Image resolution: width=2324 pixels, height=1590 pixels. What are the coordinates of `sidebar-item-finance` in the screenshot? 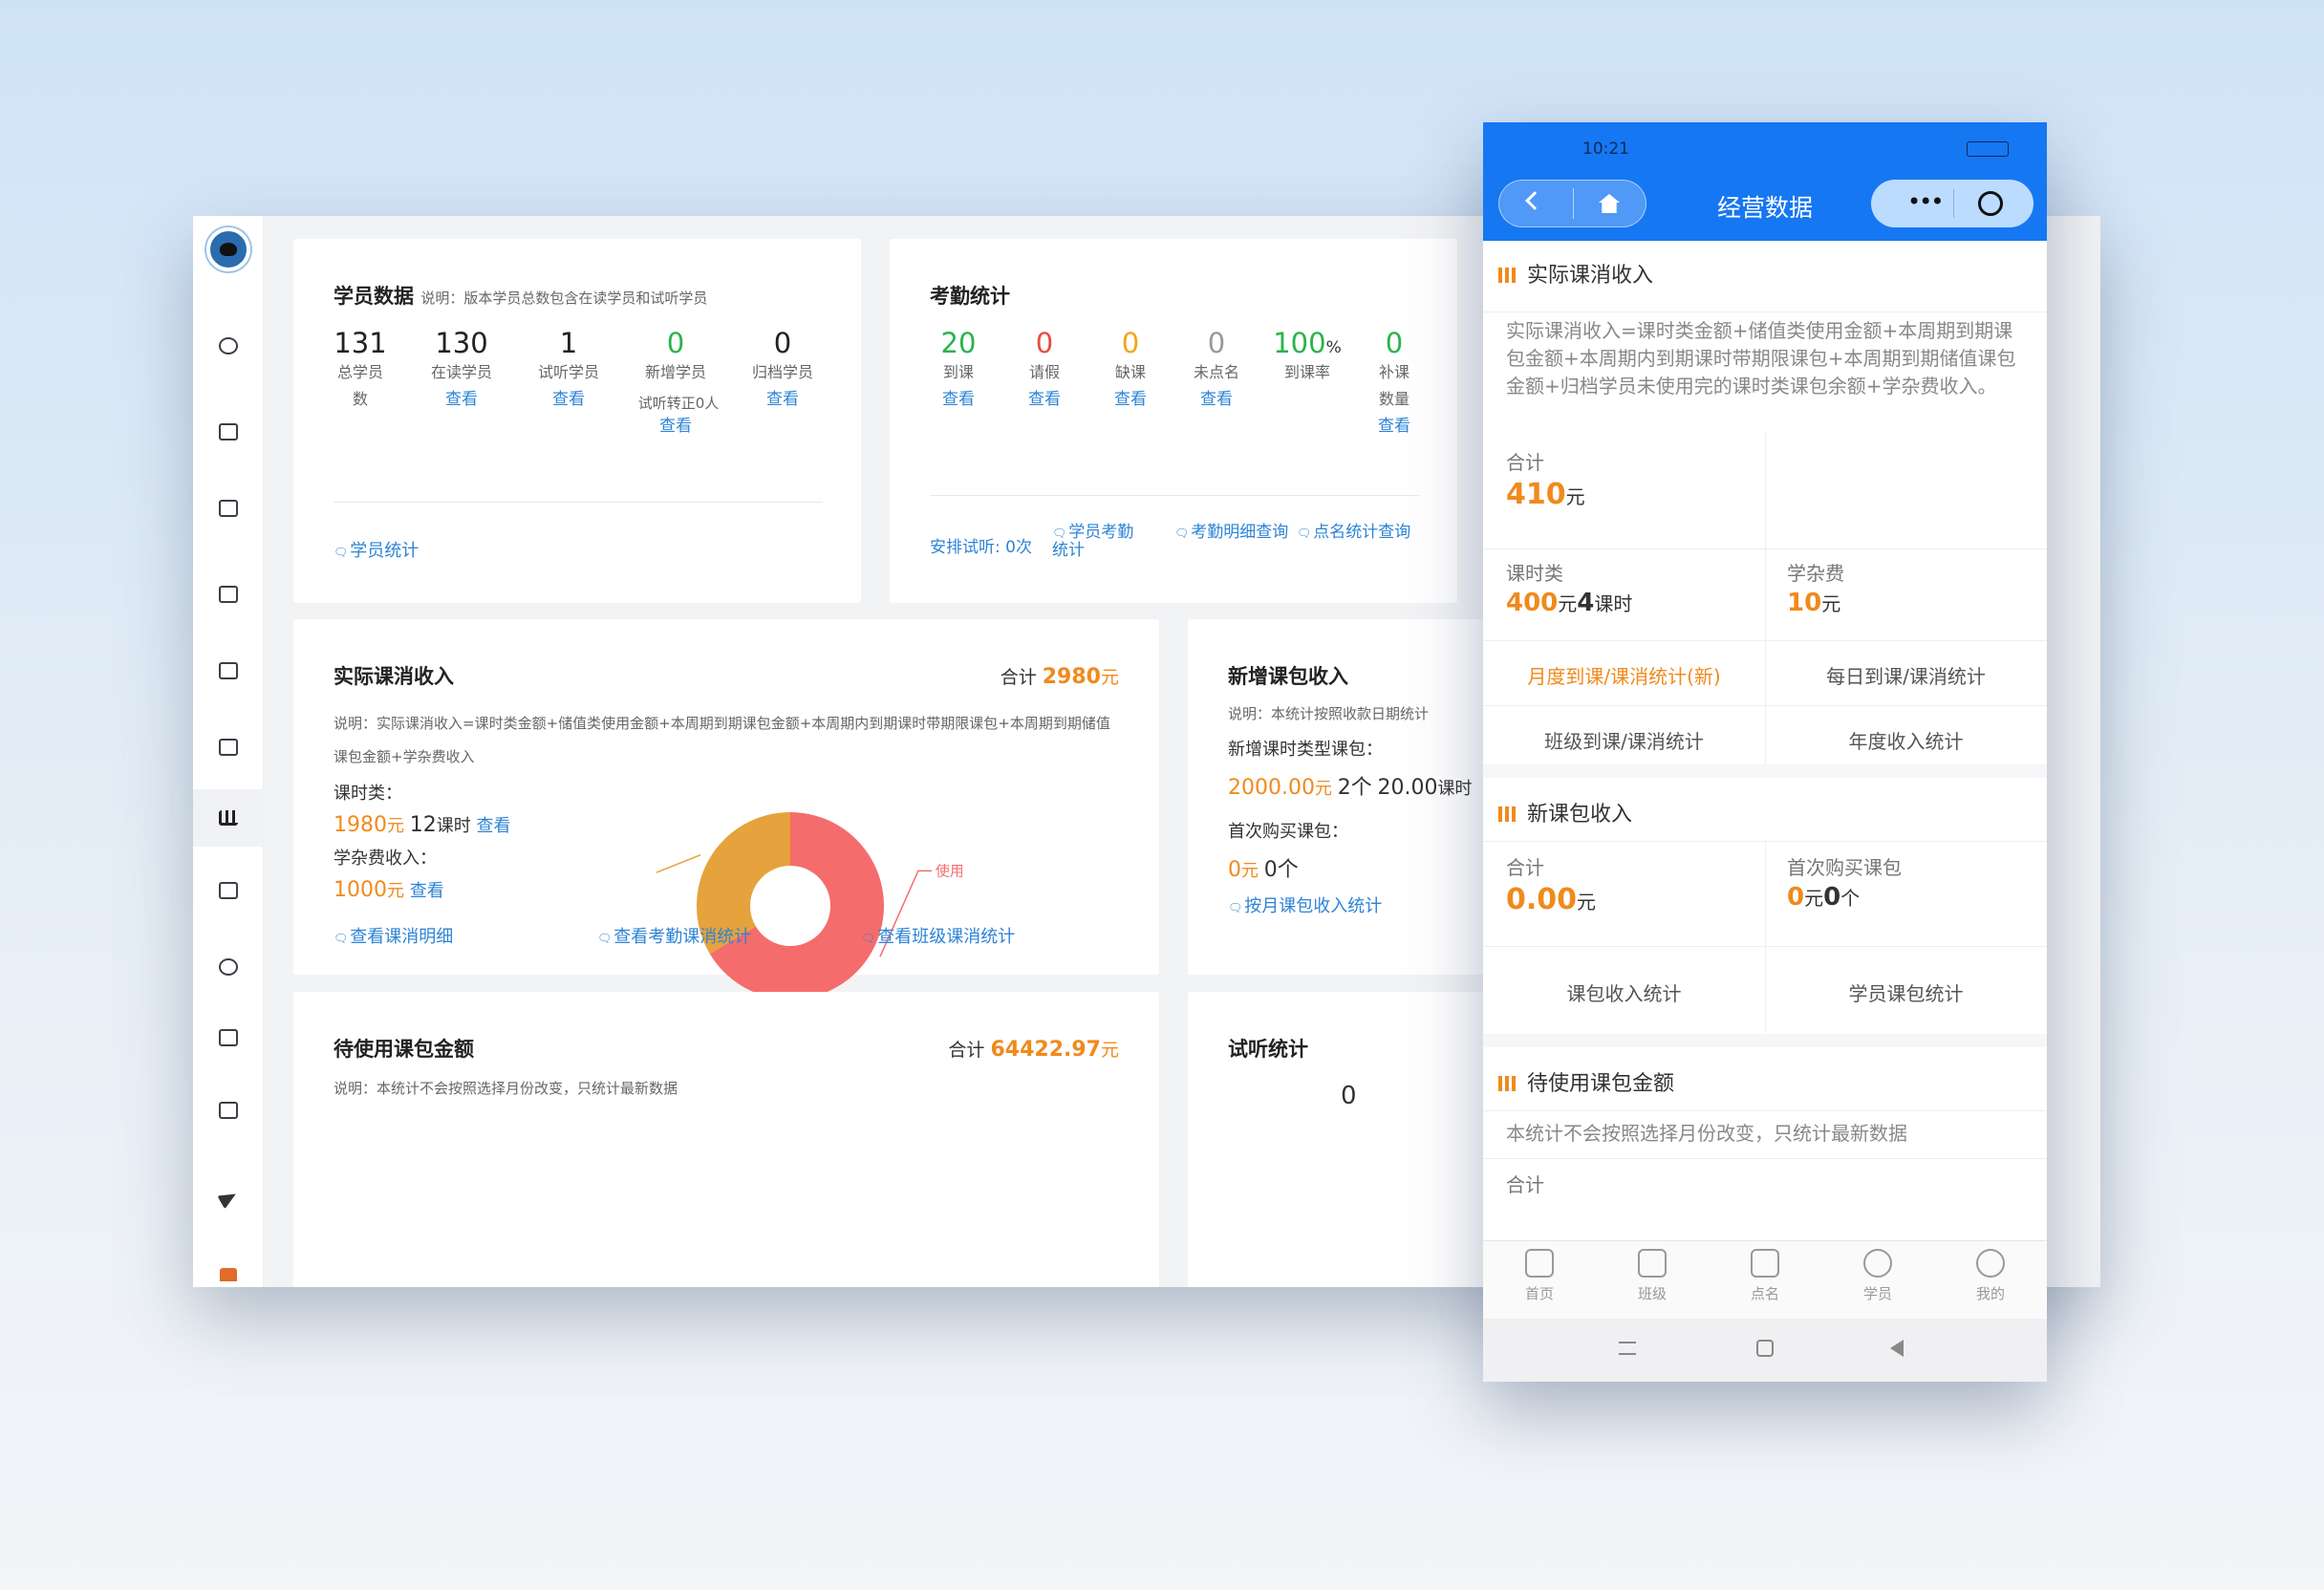 It's located at (228, 670).